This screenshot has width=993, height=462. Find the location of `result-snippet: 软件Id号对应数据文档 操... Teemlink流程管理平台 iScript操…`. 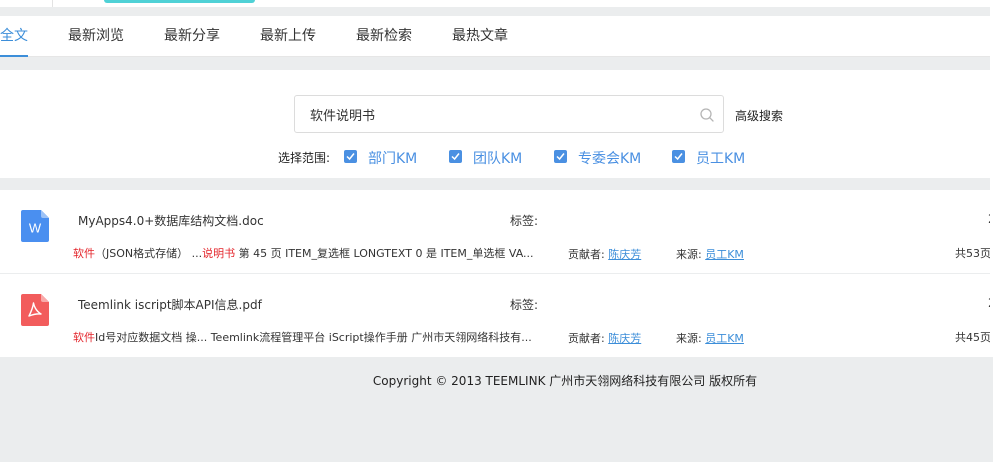

result-snippet: 软件Id号对应数据文档 操... Teemlink流程管理平台 iScript操… is located at coordinates (302, 337).